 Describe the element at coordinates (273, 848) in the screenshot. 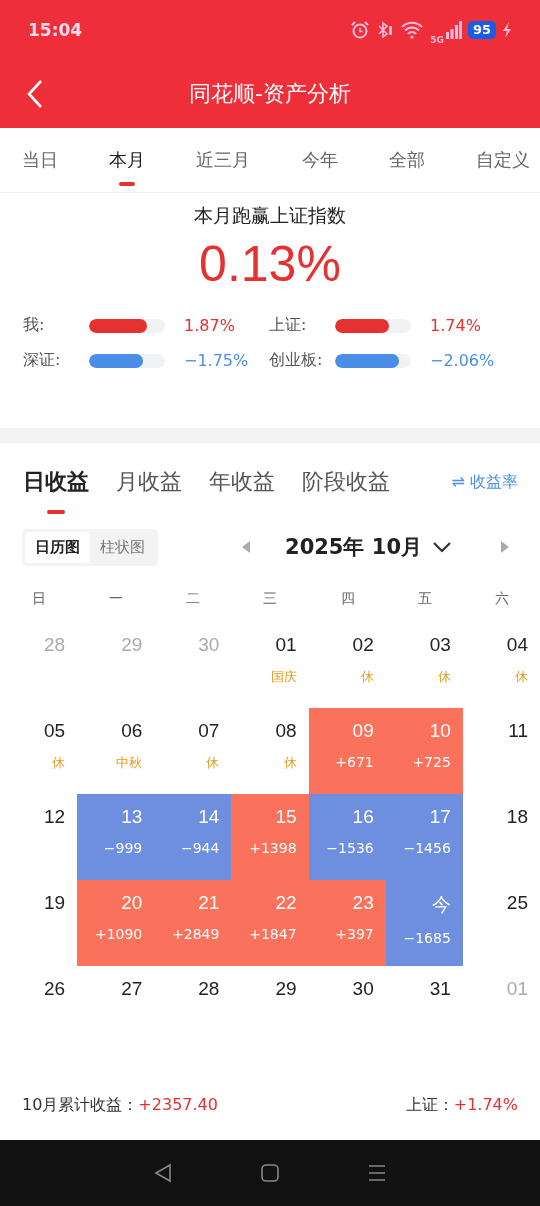

I see `day-profit: +1398` at that location.